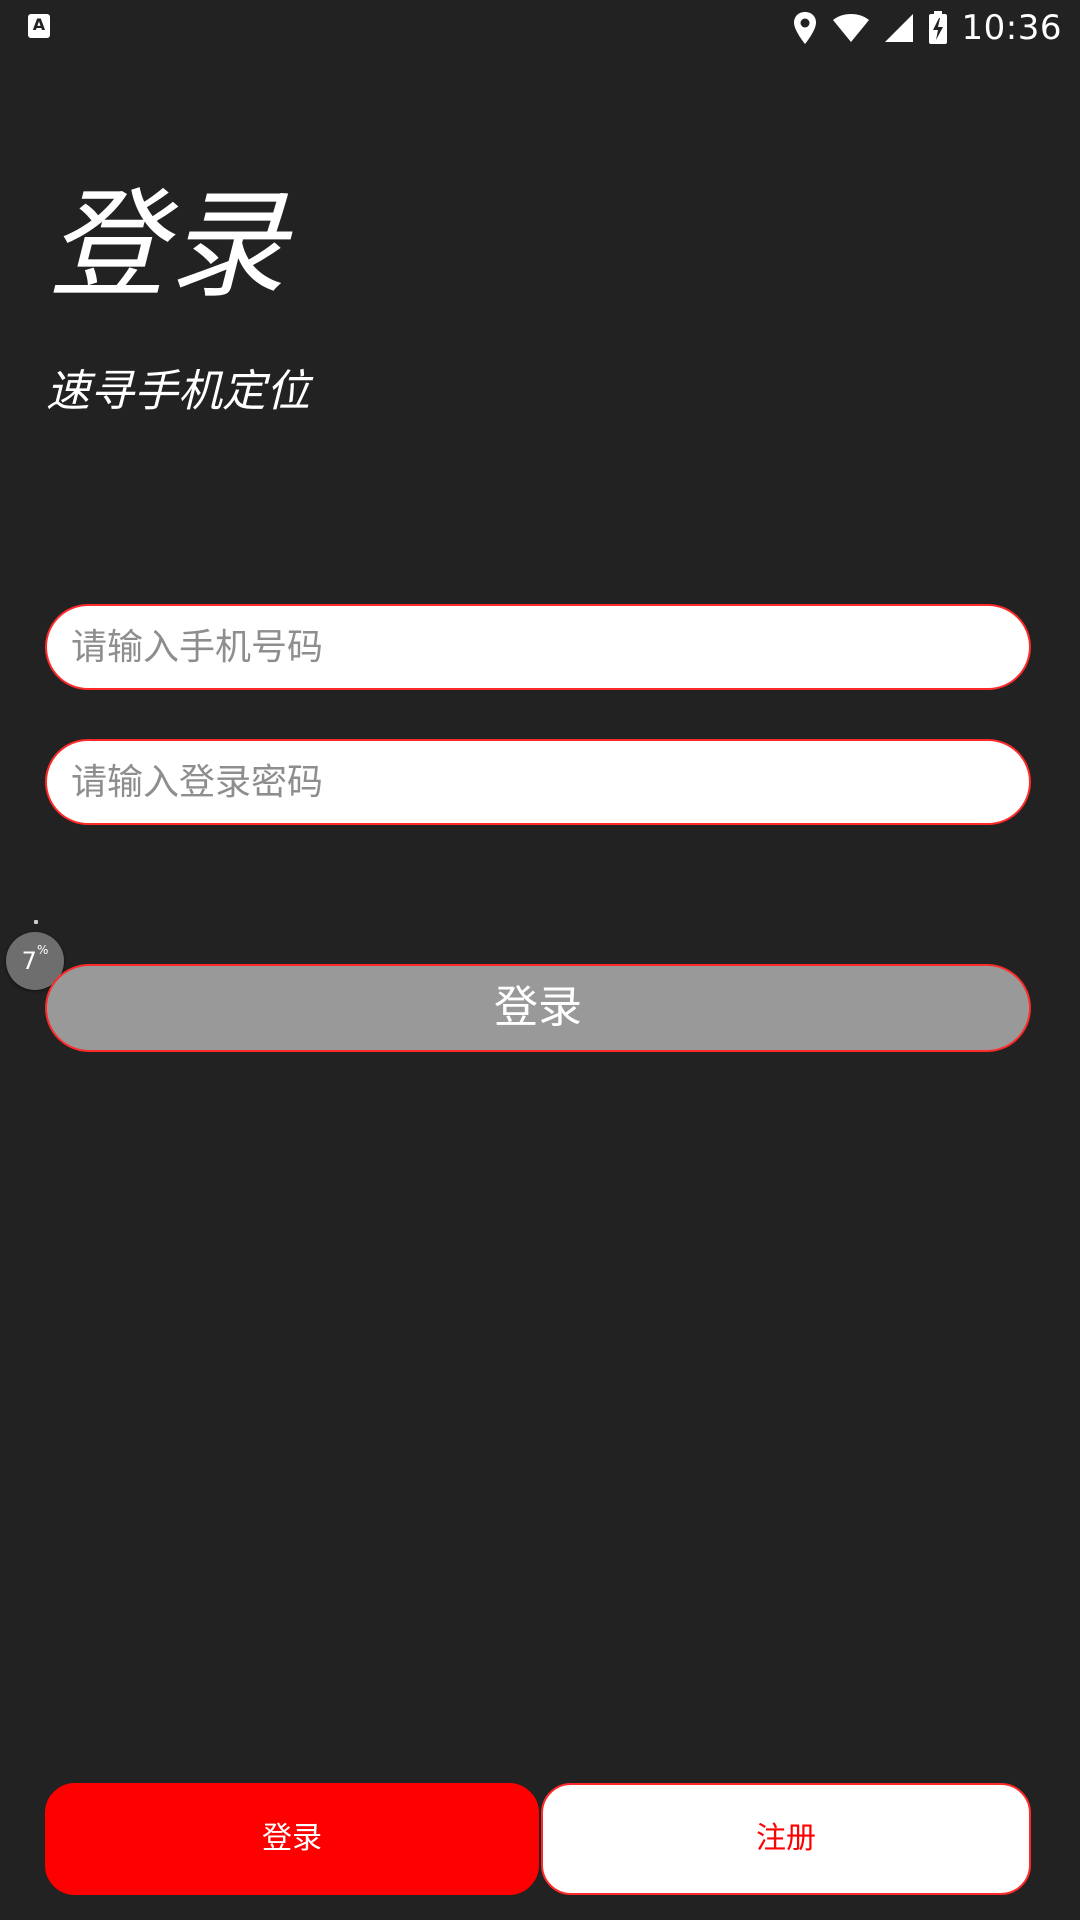 This screenshot has width=1080, height=1920. What do you see at coordinates (850, 28) in the screenshot?
I see `wifi-icon` at bounding box center [850, 28].